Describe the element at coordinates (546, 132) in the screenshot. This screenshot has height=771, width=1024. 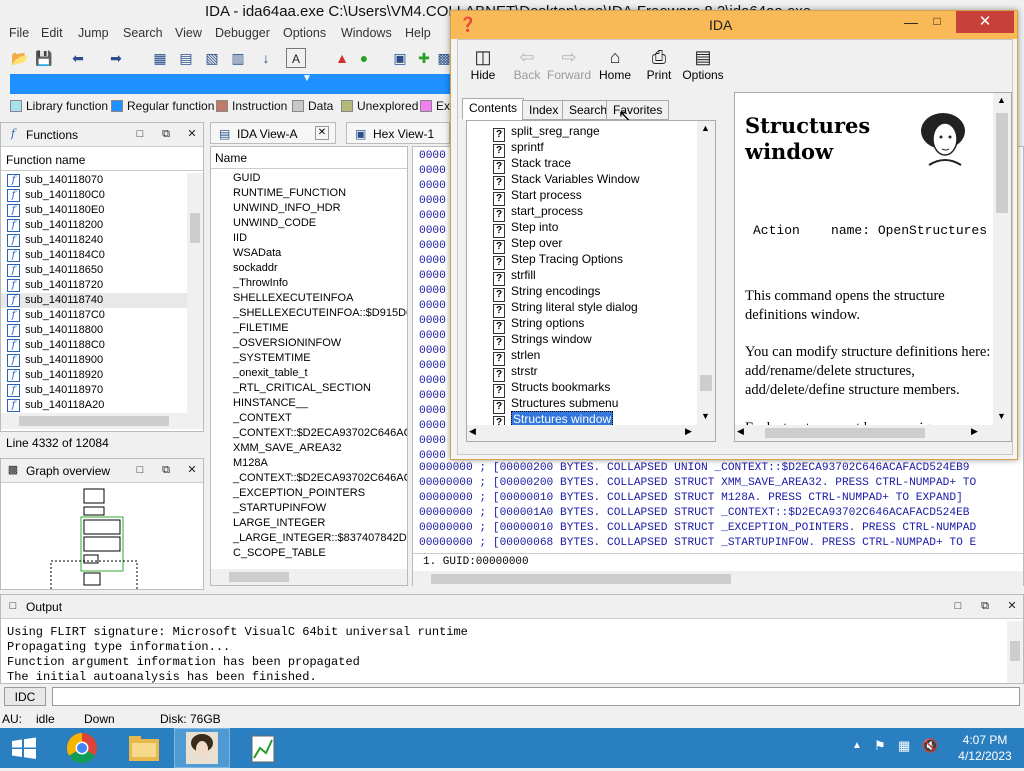
I see `contents-item: ? split_sreg_range` at that location.